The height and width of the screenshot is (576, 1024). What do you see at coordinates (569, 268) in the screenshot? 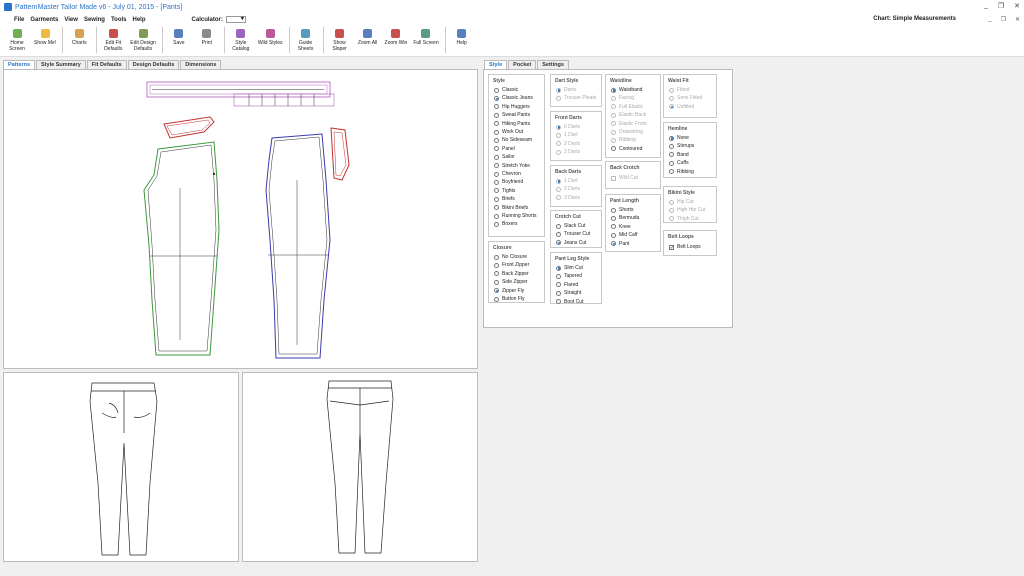
I see `pant-leg-style-option-slim-cut: Slim Cut` at bounding box center [569, 268].